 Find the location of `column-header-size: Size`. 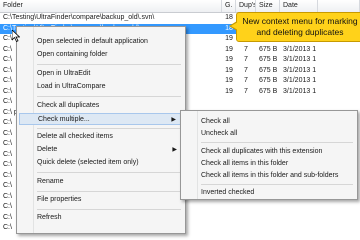

column-header-size: Size is located at coordinates (268, 6).